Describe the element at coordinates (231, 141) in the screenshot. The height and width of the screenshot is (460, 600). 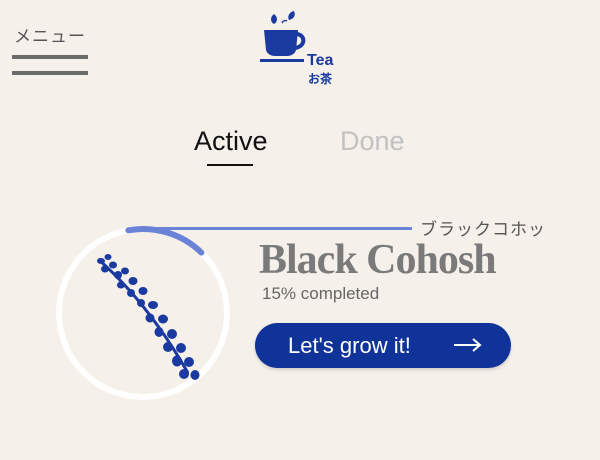
I see `tab-active: Active` at that location.